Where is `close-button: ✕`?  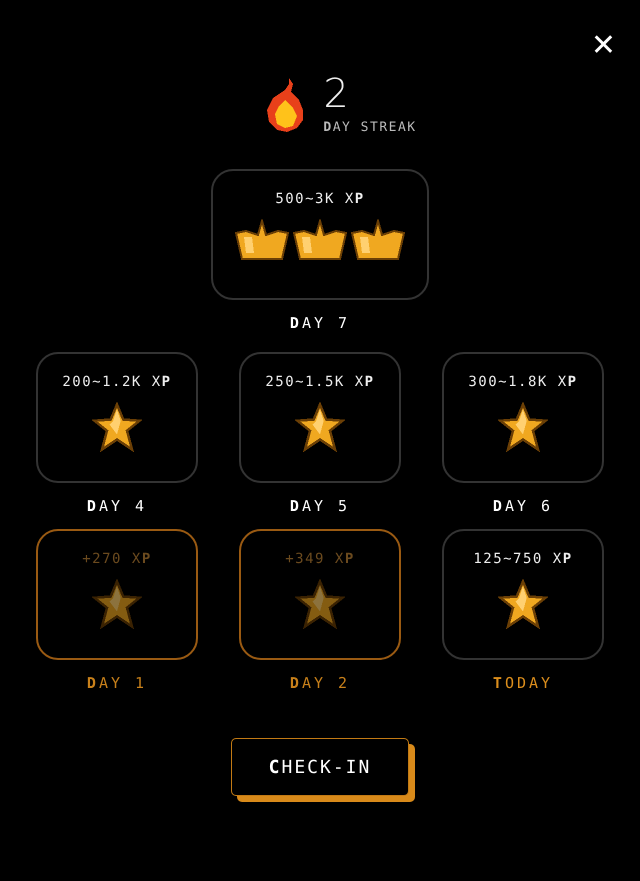
close-button: ✕ is located at coordinates (603, 46).